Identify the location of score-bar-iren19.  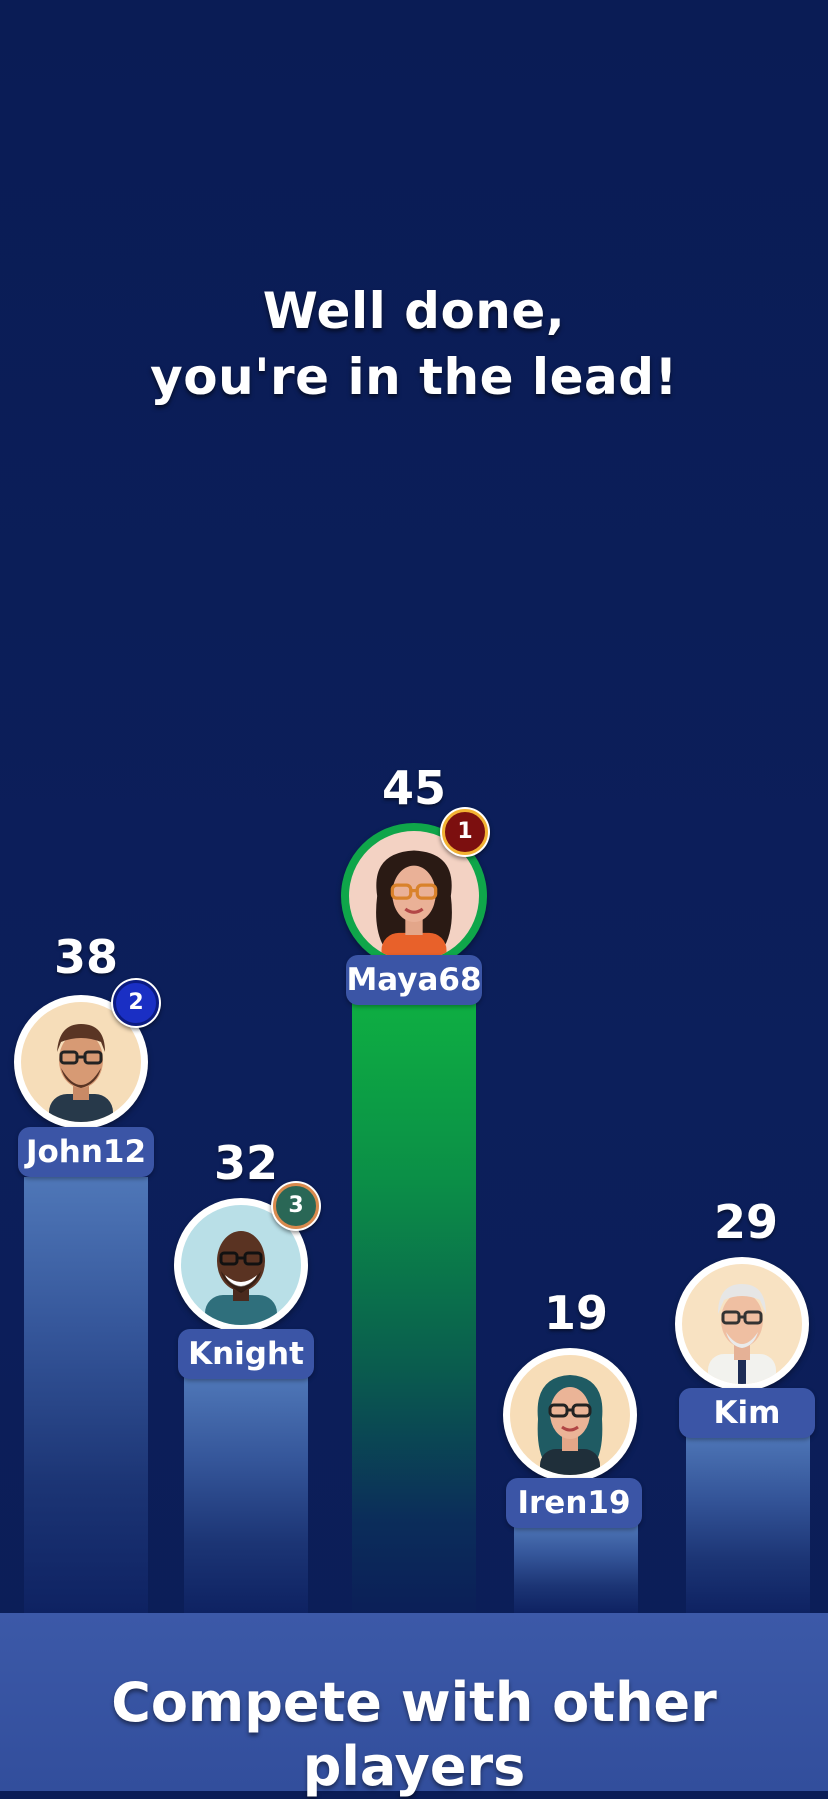
(576, 1568).